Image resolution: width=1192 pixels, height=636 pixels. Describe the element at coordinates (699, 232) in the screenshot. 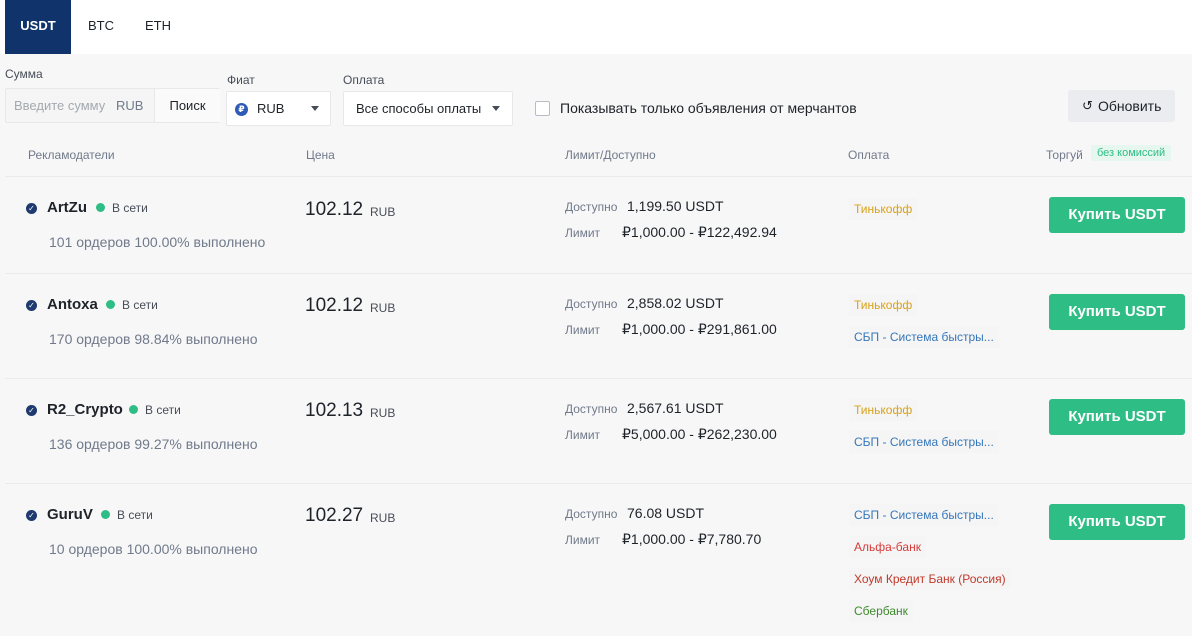

I see `limit-value: ₽1,000.00 - ₽122,492.94` at that location.